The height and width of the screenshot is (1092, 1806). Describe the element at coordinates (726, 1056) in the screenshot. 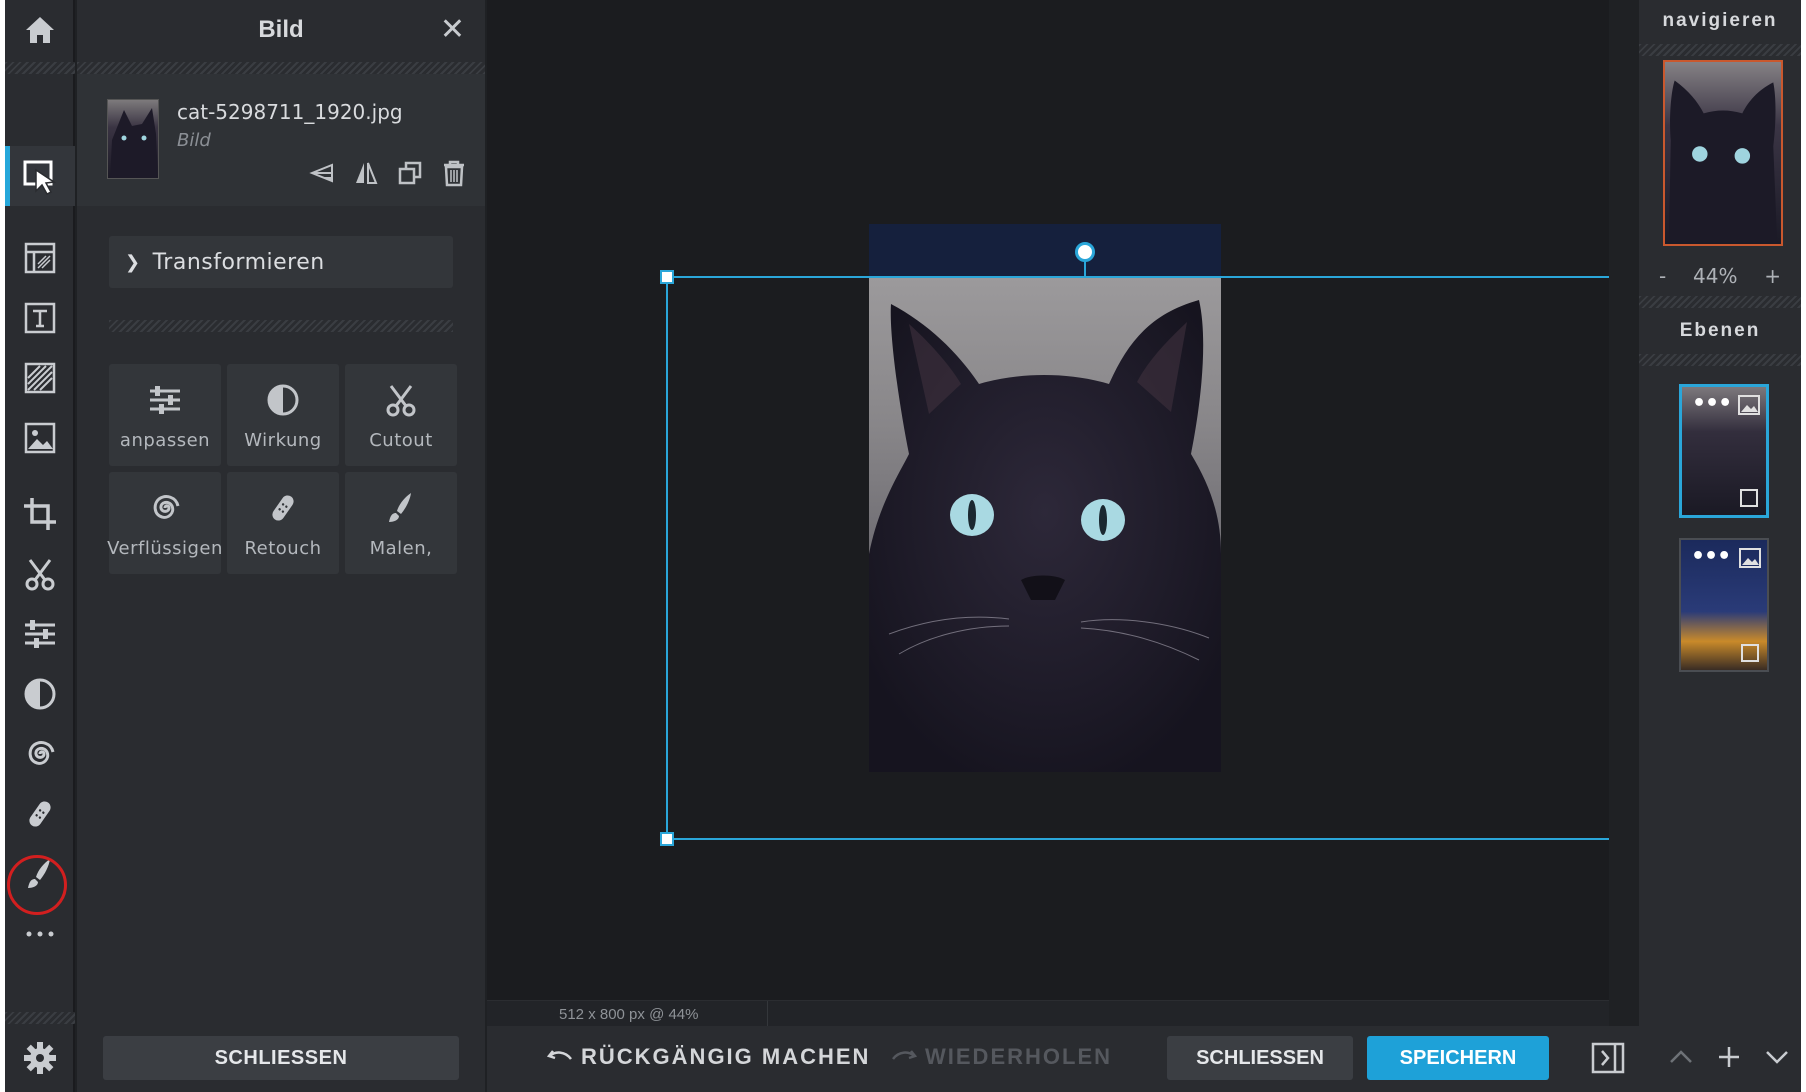

I see `undo-label: RÜCKGÄNGIG MACHEN` at that location.